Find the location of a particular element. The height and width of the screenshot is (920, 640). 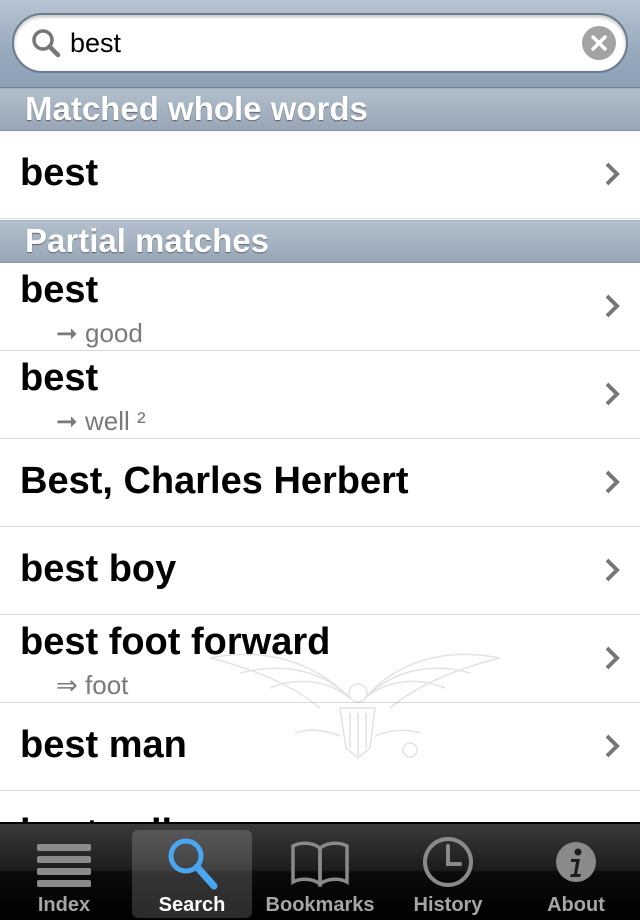

index-icon is located at coordinates (64, 865).